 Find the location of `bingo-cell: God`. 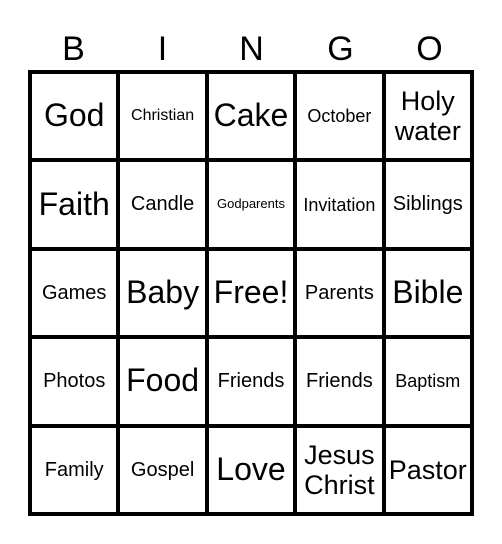

bingo-cell: God is located at coordinates (74, 116).